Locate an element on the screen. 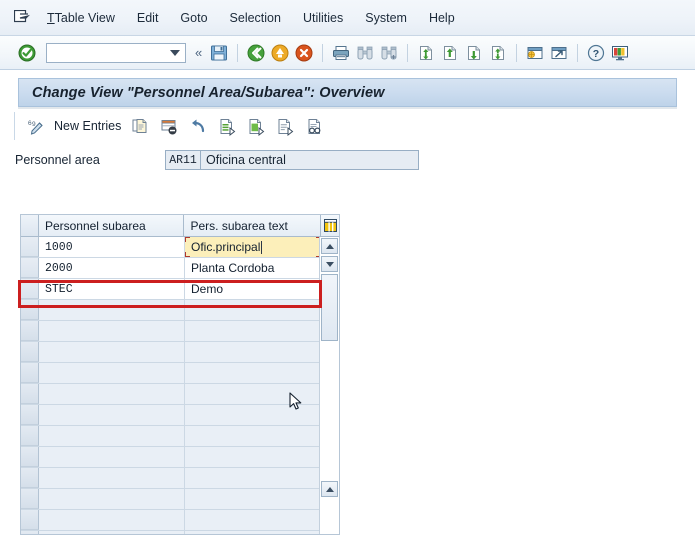  cell-subarea-text: Demo is located at coordinates (253, 289).